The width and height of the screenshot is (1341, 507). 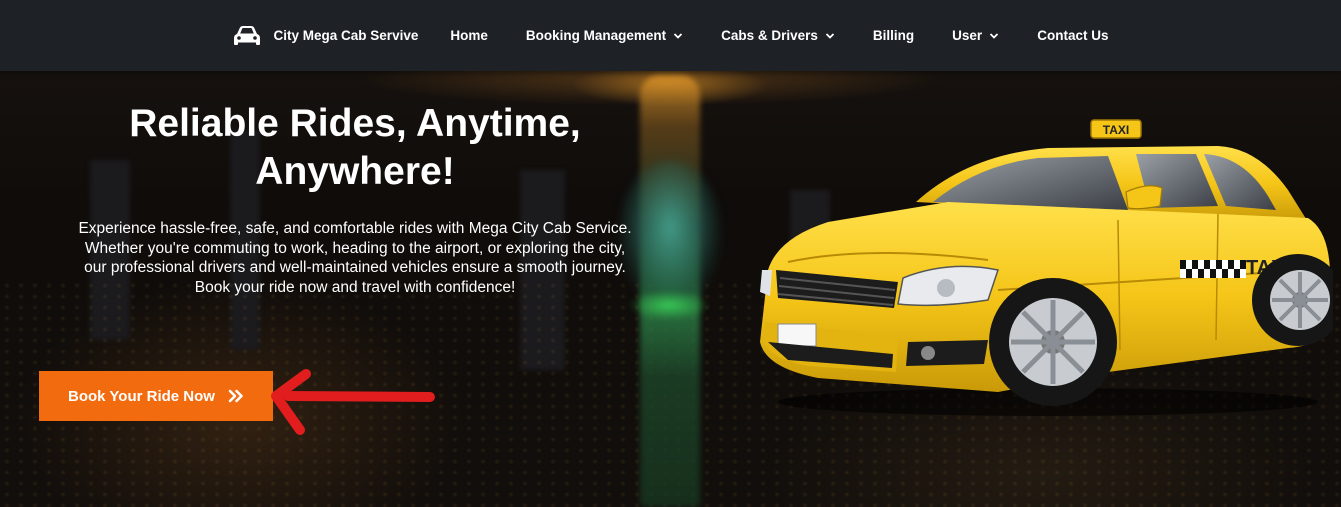 I want to click on nav-booking-management: Booking Management, so click(x=604, y=35).